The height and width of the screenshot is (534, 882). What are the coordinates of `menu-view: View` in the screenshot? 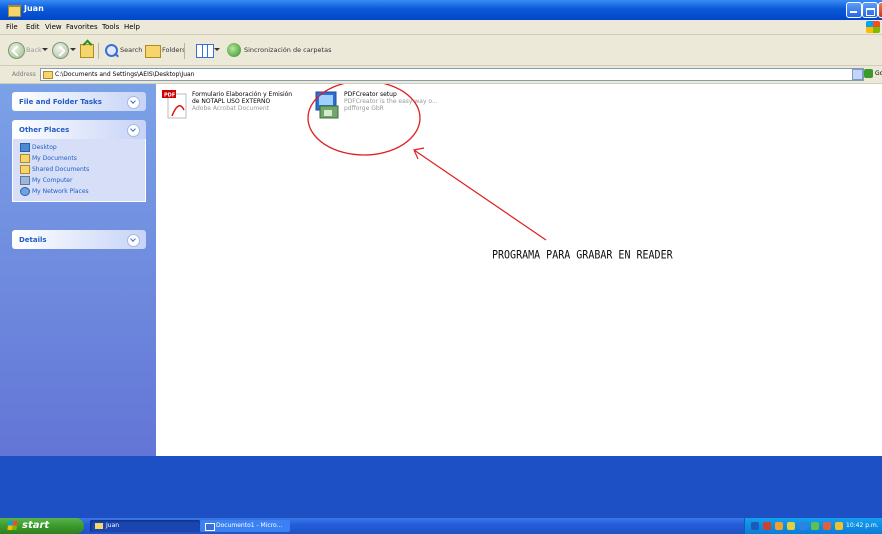 It's located at (53, 27).